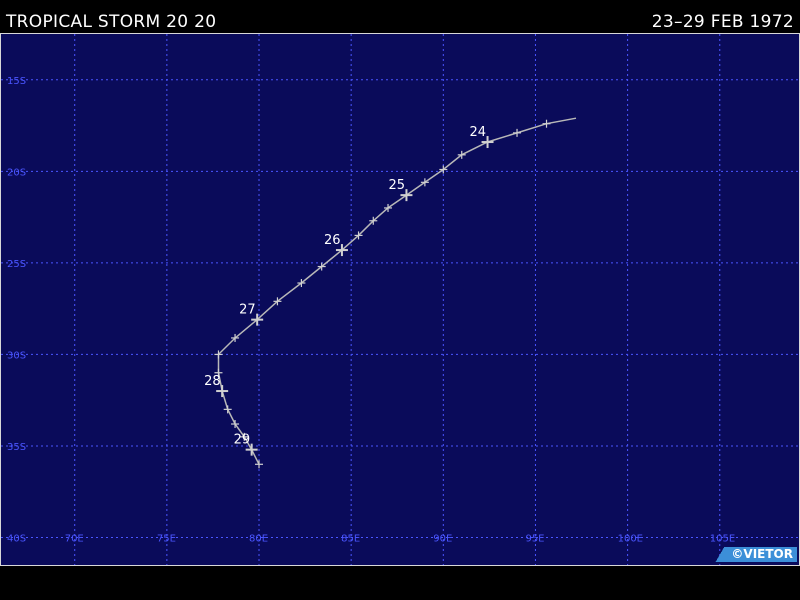 The image size is (800, 600). Describe the element at coordinates (478, 132) in the screenshot. I see `day-label: 24` at that location.